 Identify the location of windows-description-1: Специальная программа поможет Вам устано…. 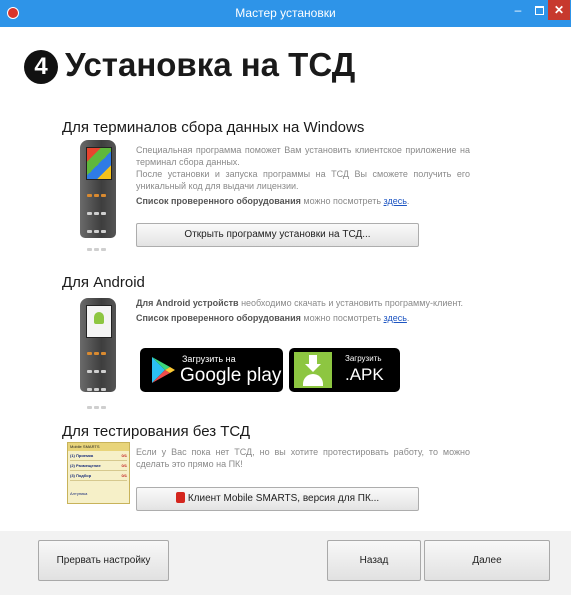
(303, 156).